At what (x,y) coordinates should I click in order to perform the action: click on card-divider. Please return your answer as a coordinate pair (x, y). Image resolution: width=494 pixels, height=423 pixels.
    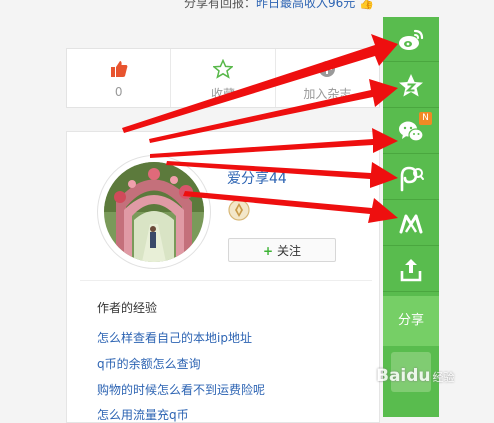
    Looking at the image, I should click on (226, 280).